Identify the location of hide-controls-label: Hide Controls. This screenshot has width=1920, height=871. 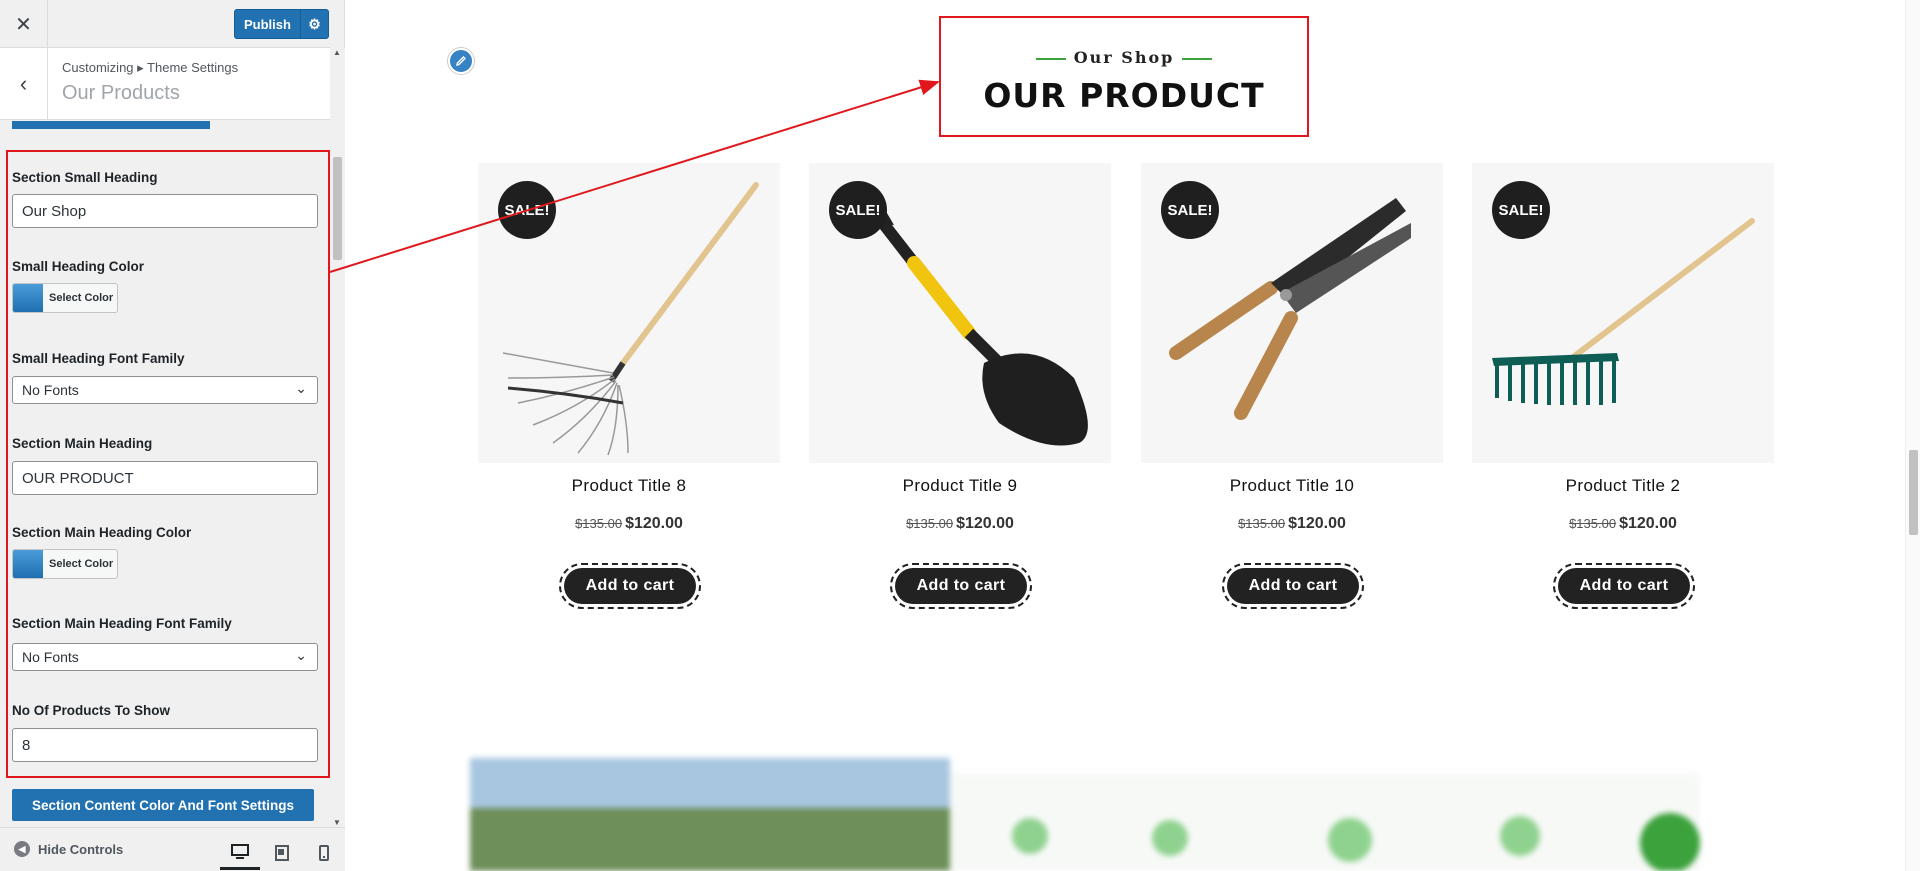
(81, 849).